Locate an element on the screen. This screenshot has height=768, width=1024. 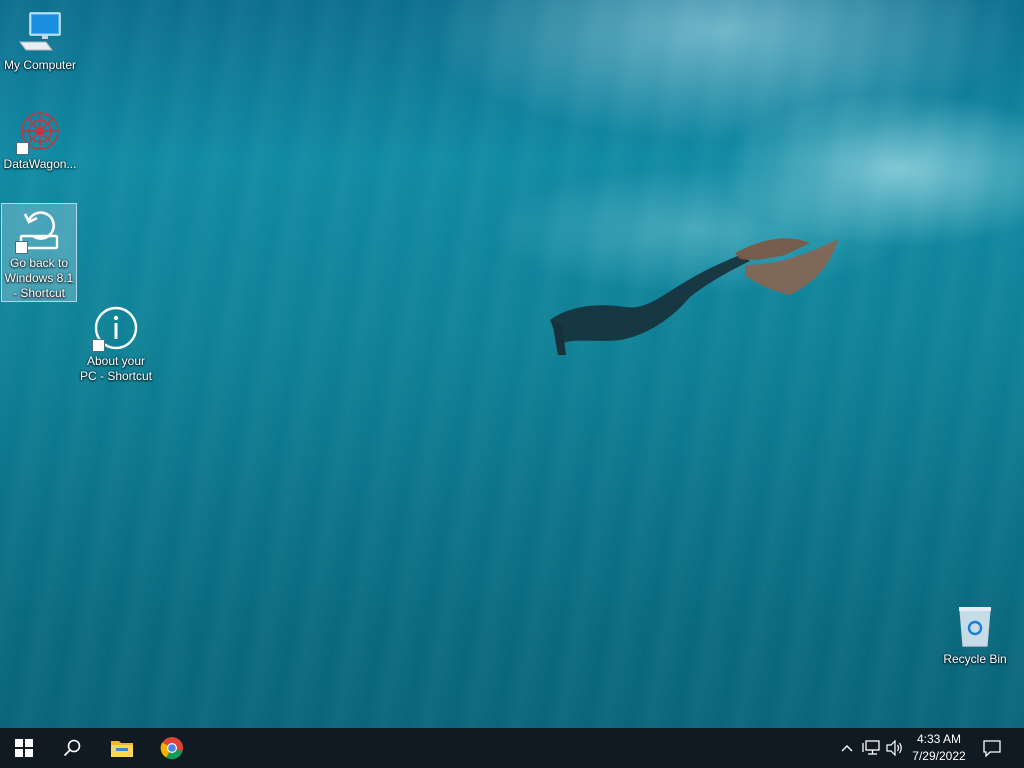
network-button is located at coordinates (871, 748).